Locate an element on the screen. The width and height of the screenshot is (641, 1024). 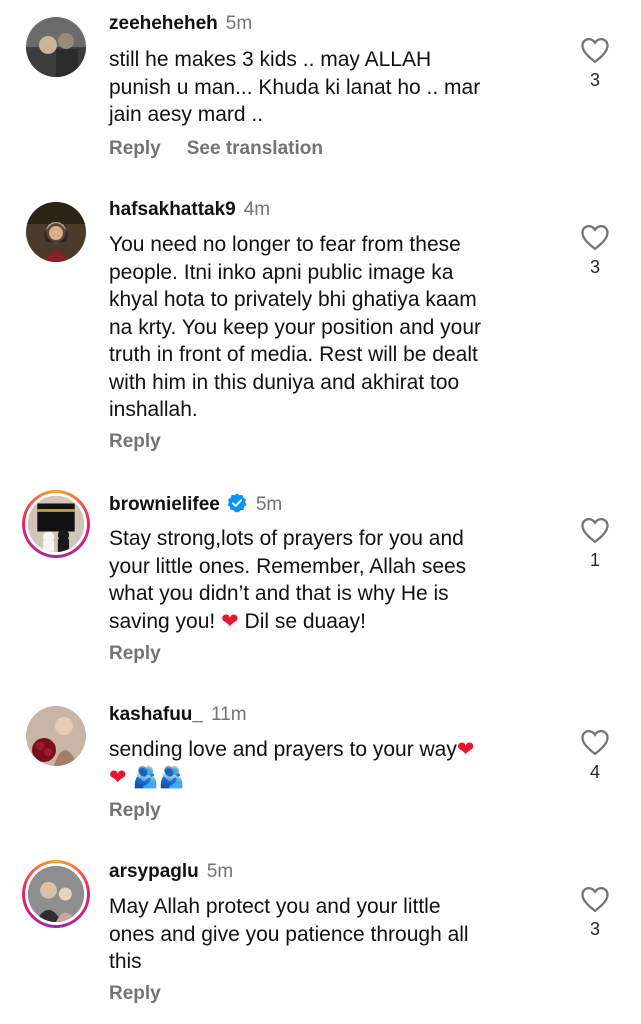
see-translation-button: See translation is located at coordinates (255, 148).